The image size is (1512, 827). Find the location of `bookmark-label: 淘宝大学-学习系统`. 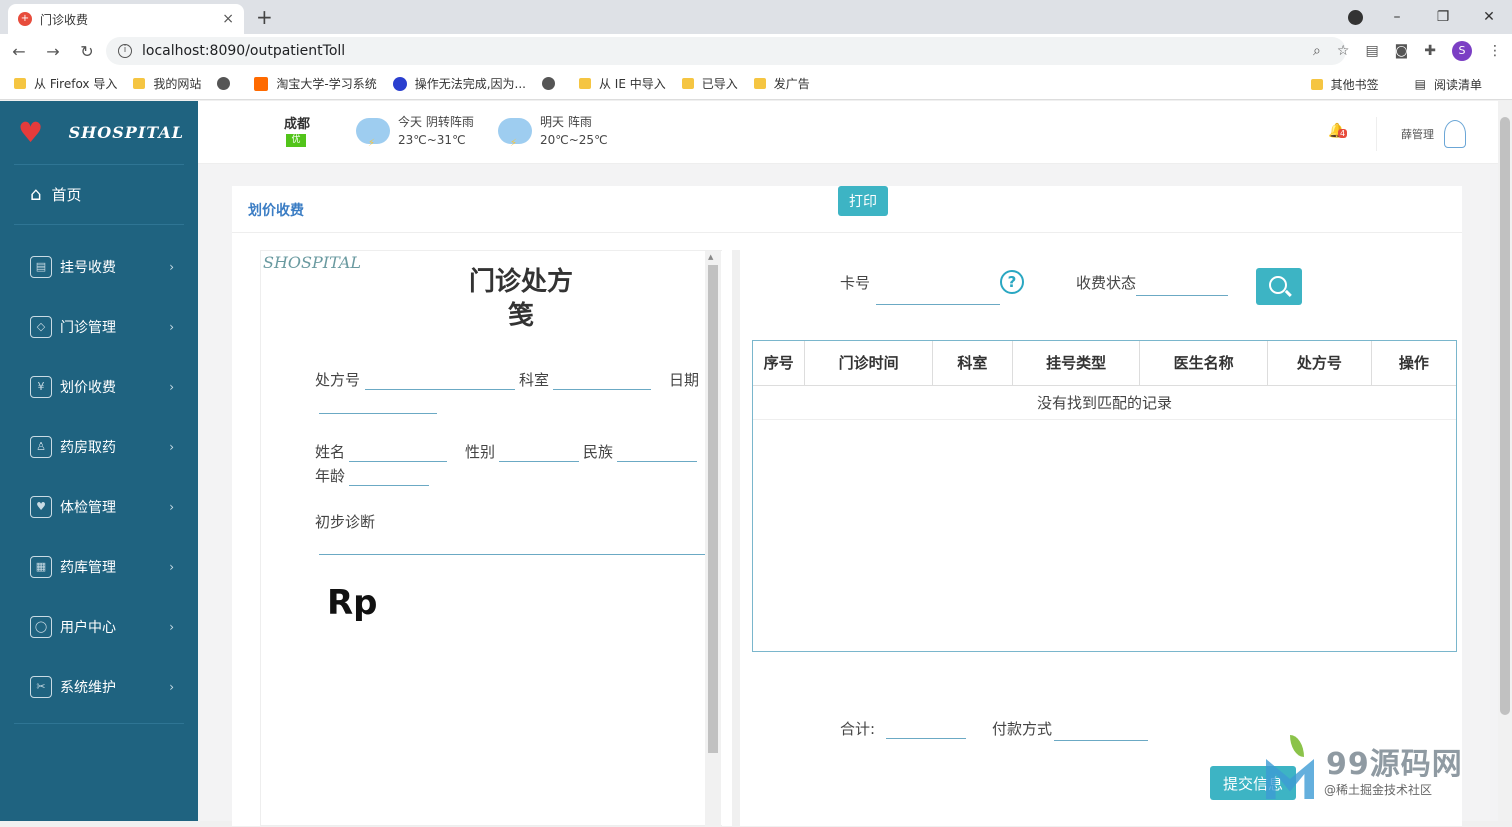

bookmark-label: 淘宝大学-学习系统 is located at coordinates (326, 84).